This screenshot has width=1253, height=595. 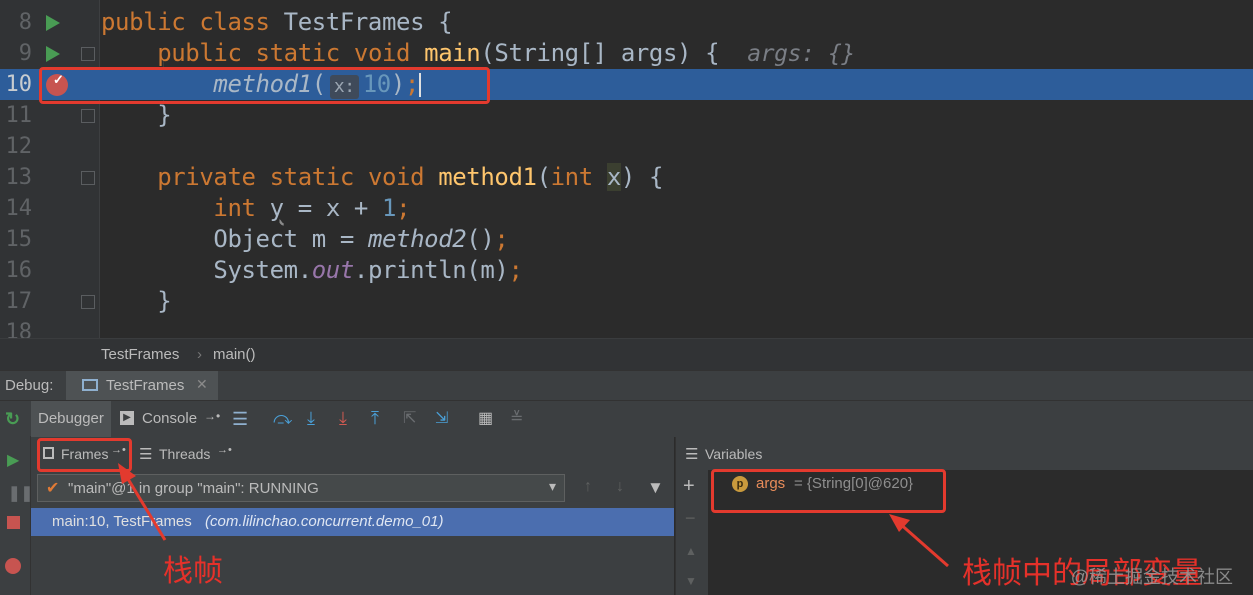 I want to click on annotation-arrows, so click(x=533, y=515).